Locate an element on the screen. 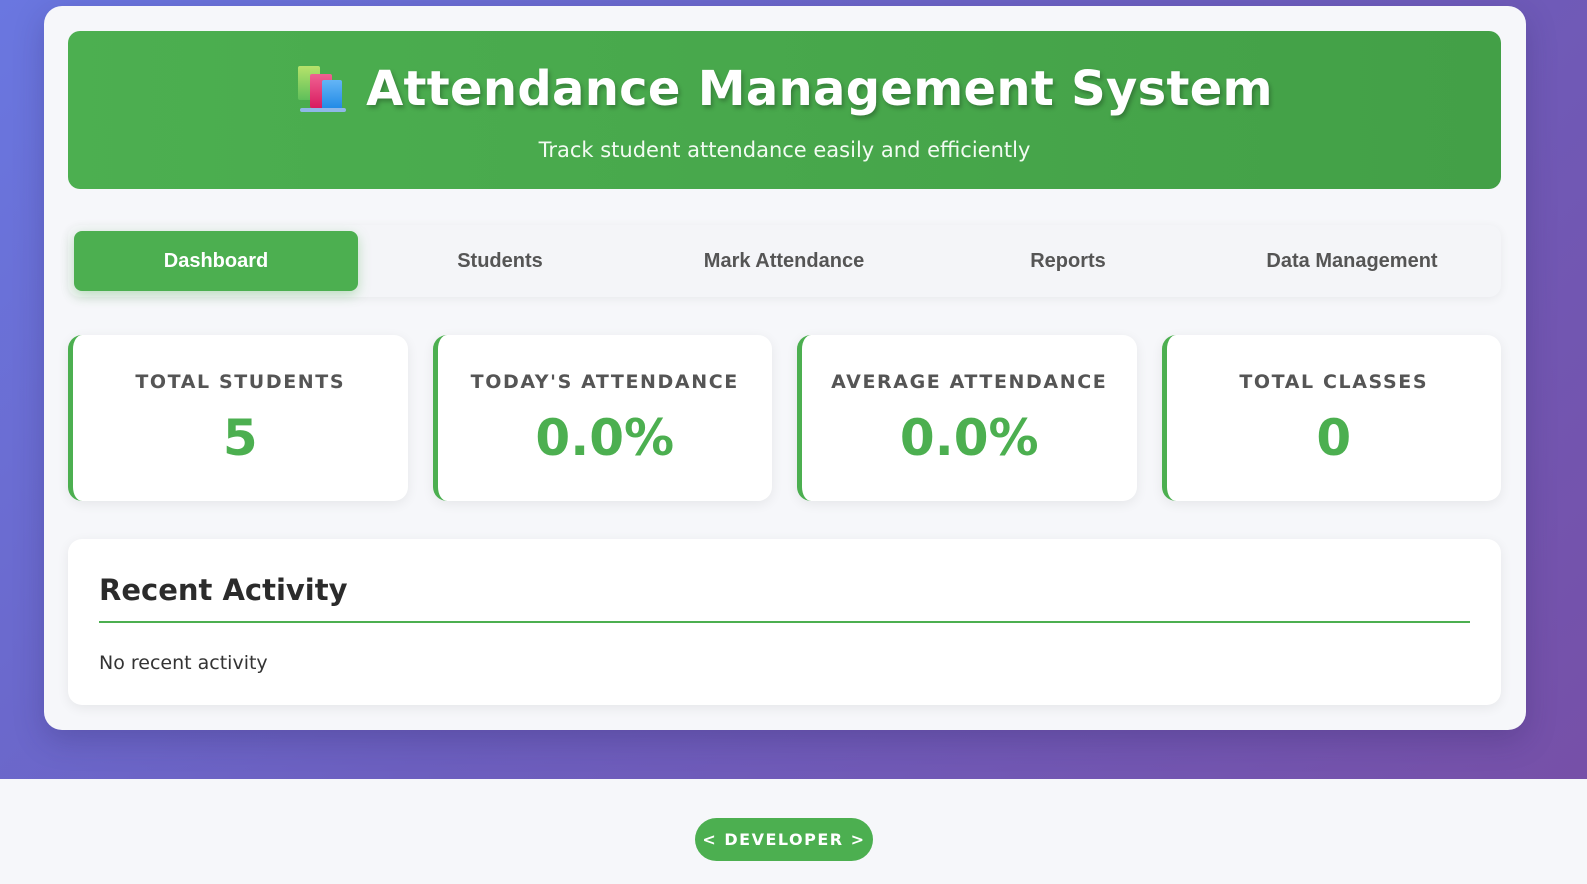 The image size is (1587, 884). stat-label: TOTAL CLASSES is located at coordinates (1334, 382).